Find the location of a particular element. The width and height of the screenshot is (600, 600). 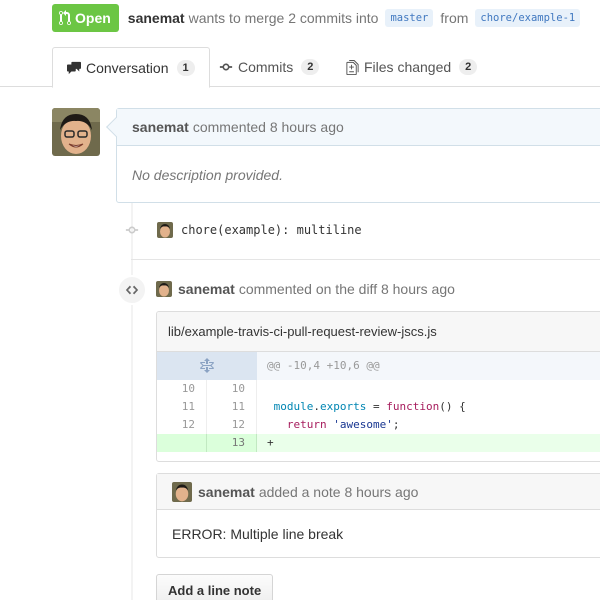

state-badge-open: Open is located at coordinates (85, 18).